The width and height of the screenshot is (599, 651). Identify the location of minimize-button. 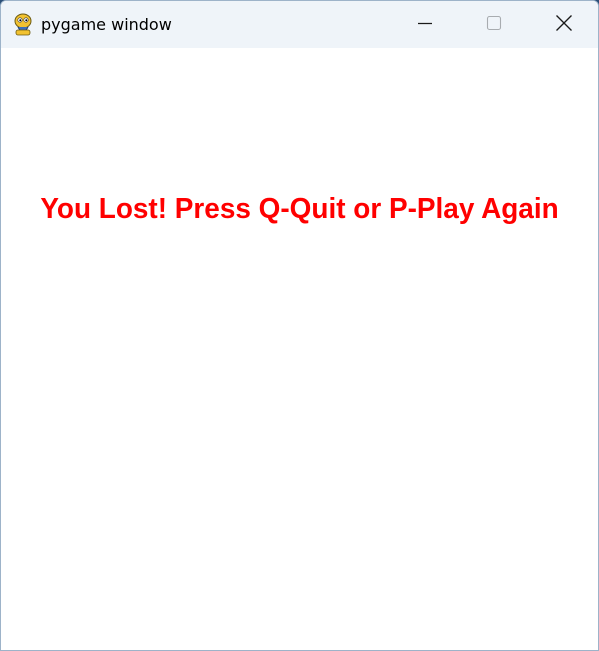
(425, 24).